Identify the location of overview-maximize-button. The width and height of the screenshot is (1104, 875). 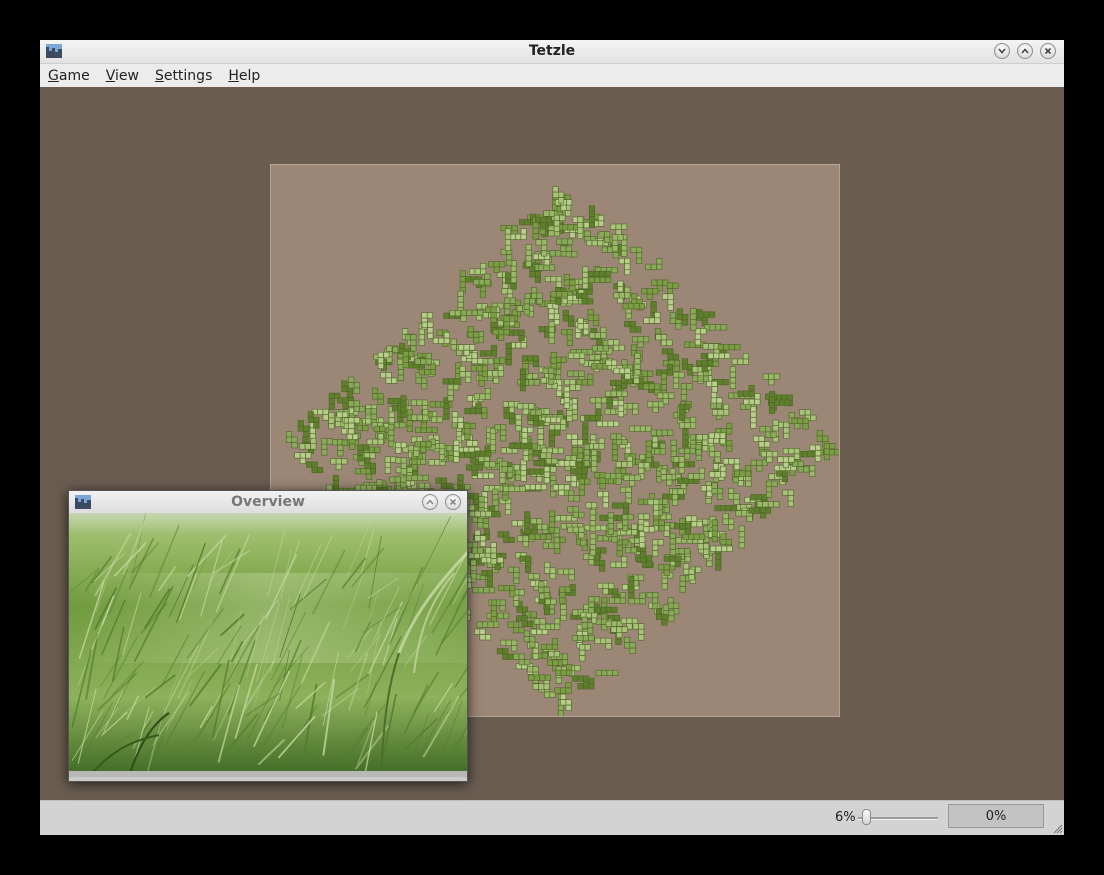
(430, 502).